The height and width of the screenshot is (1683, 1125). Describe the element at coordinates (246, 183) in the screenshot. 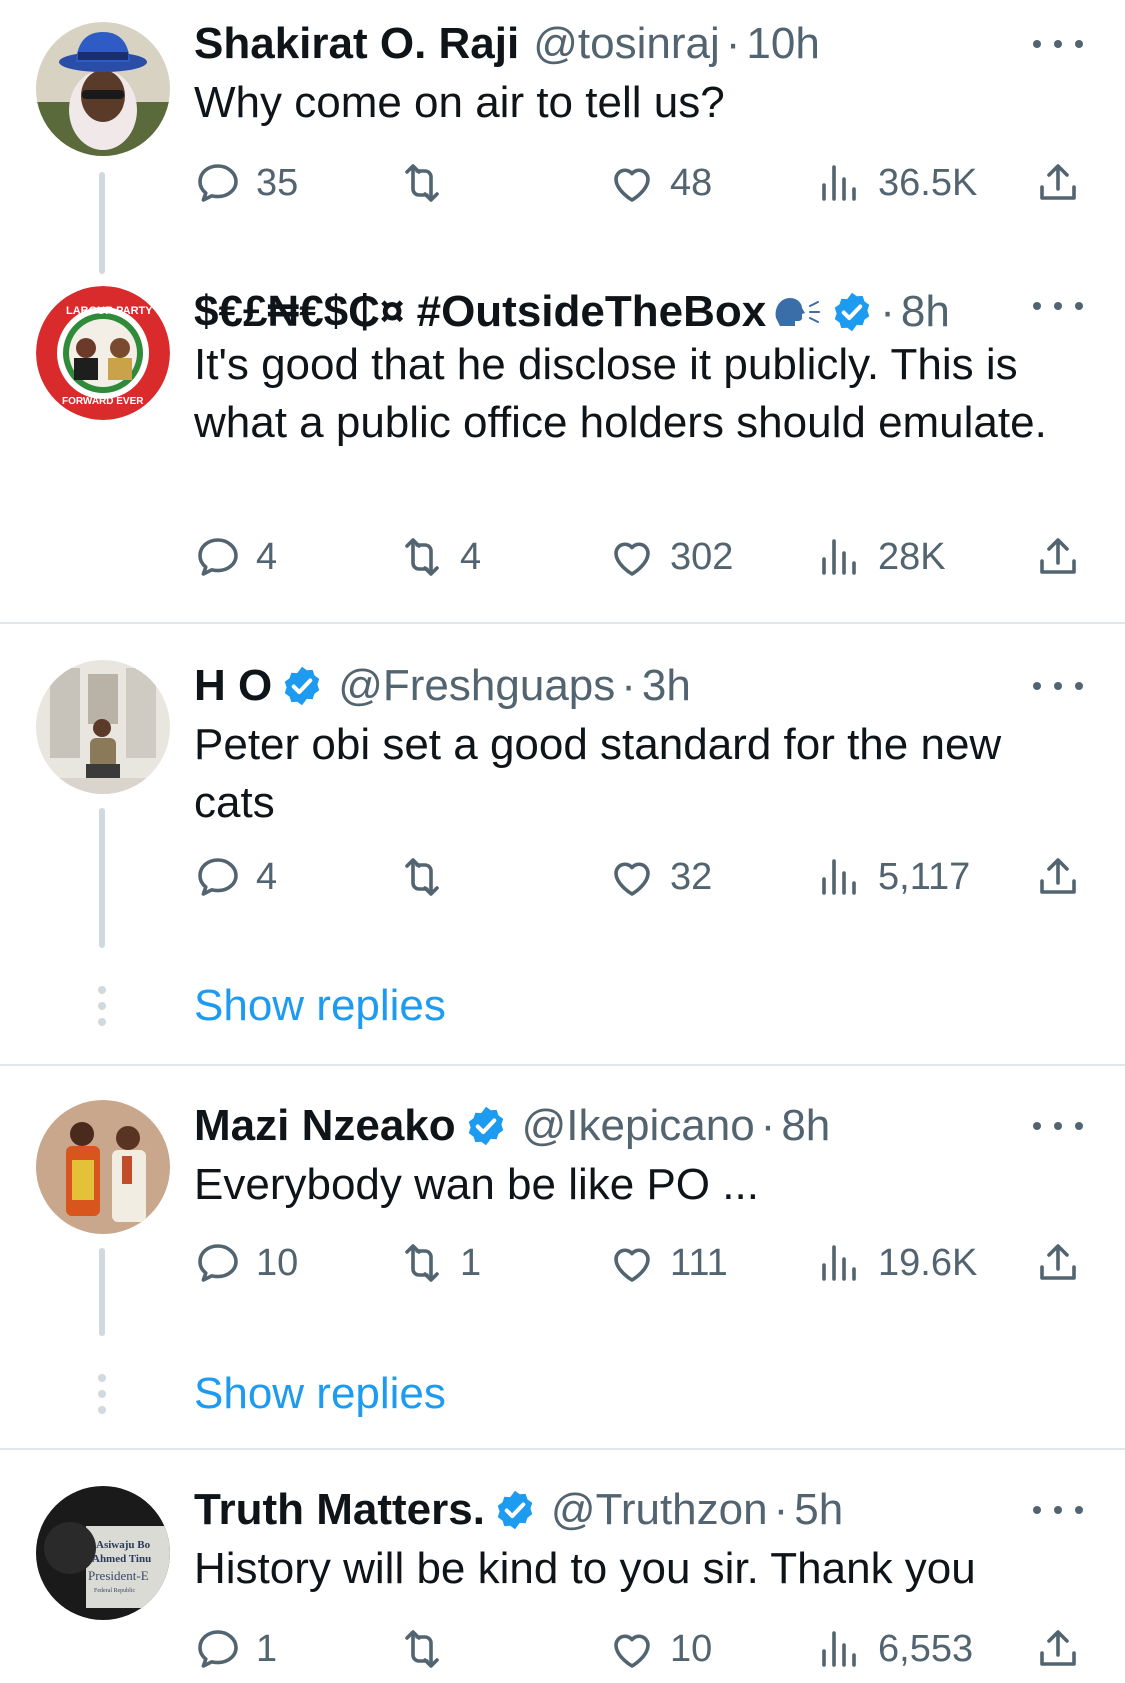

I see `reply-button: 35` at that location.